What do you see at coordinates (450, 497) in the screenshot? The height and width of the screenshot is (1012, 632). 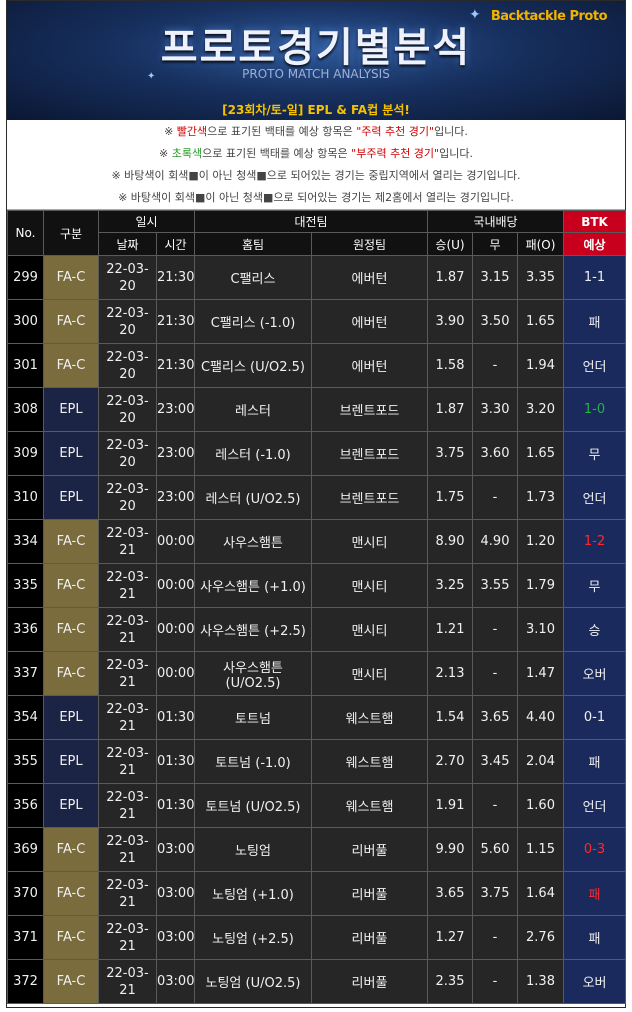 I see `win-odds-cell: 1.75` at bounding box center [450, 497].